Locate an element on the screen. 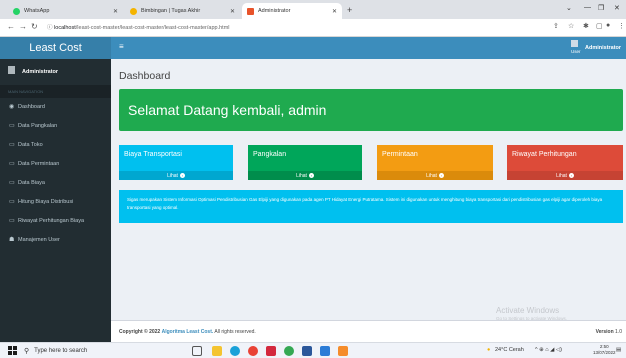 This screenshot has width=626, height=358. sidebar-item-hitung-biaya: ▭ Hitung Biaya Distribusi is located at coordinates (55, 201).